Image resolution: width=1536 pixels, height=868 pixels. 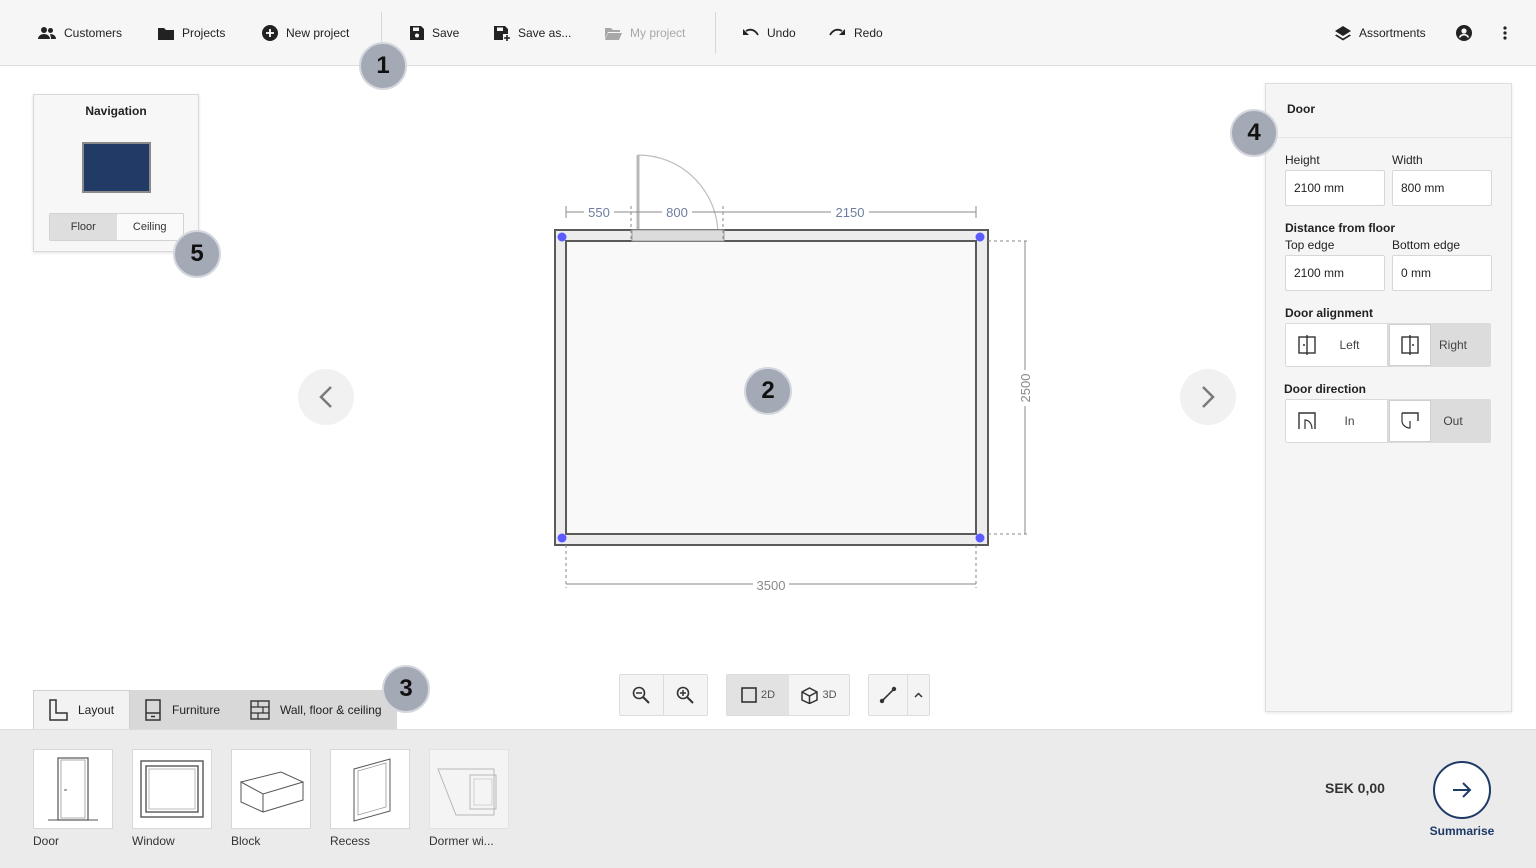 I want to click on width-input, so click(x=1442, y=188).